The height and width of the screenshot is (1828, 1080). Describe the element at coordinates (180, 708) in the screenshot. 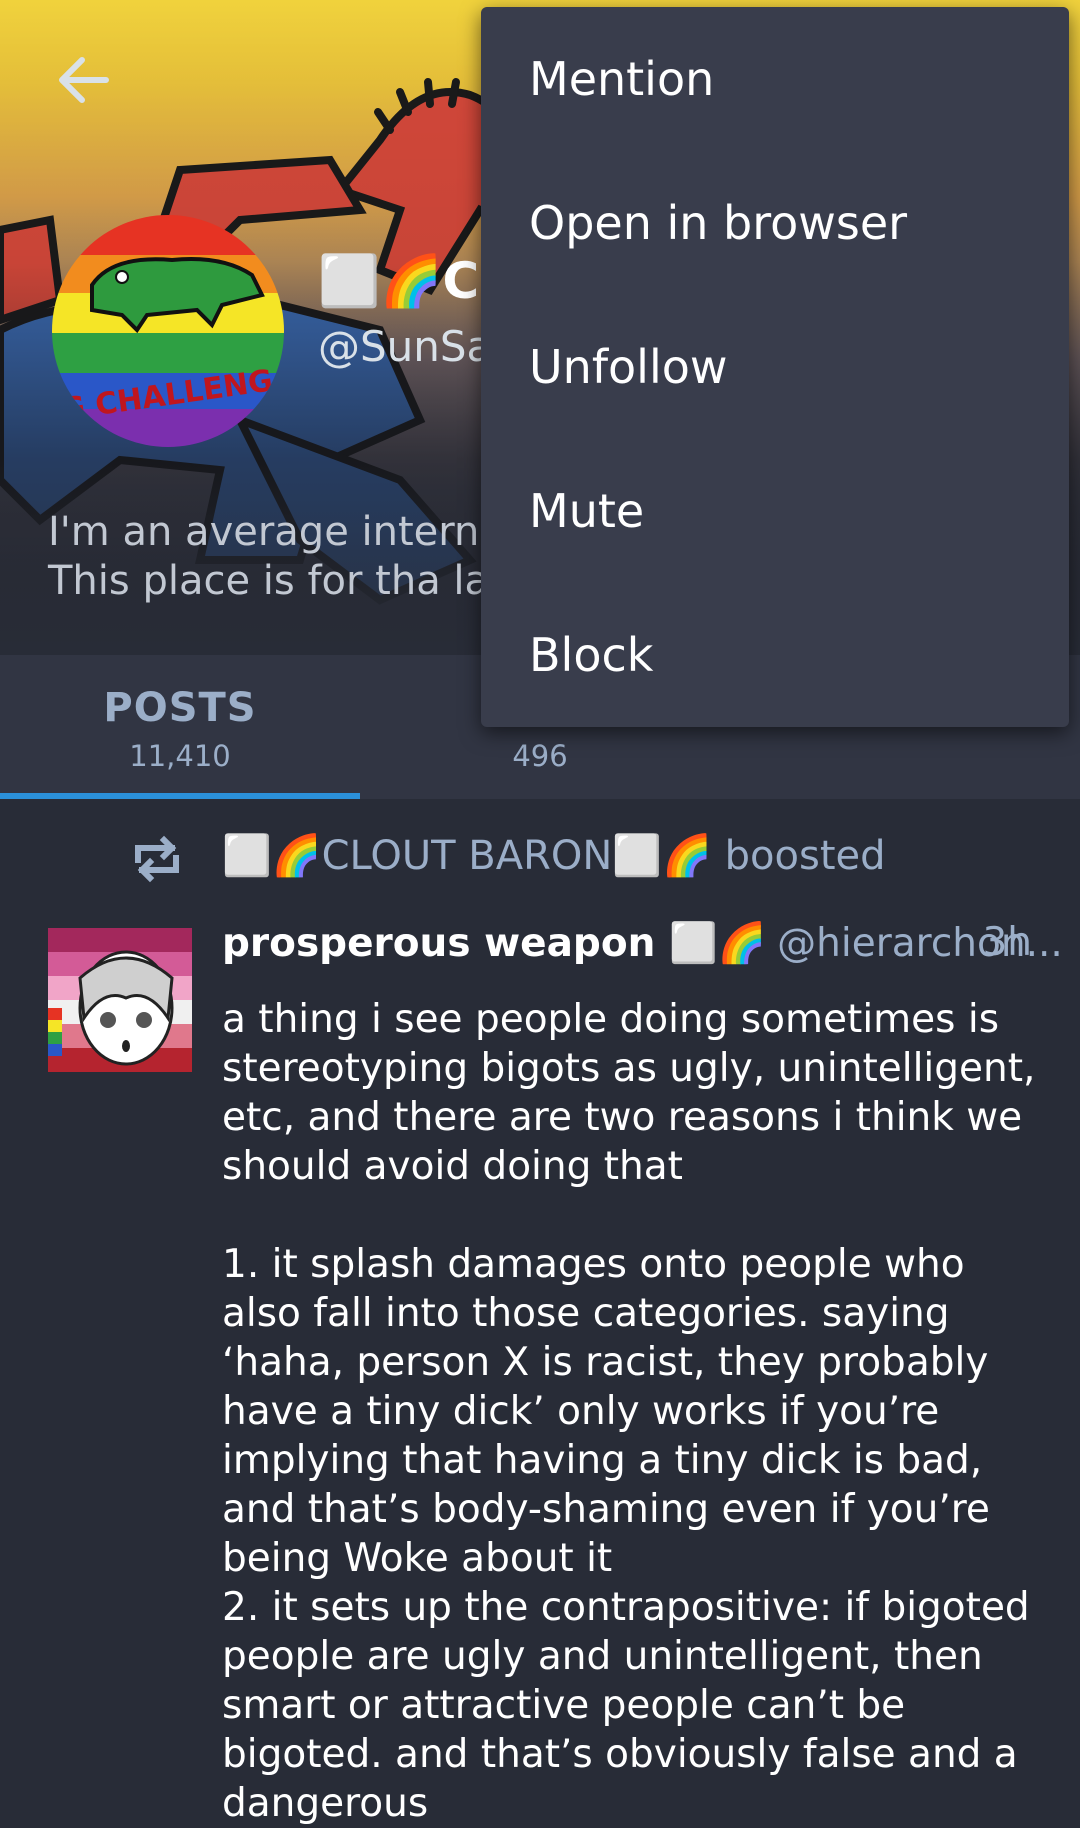

I see `tab-label: POSTS` at that location.